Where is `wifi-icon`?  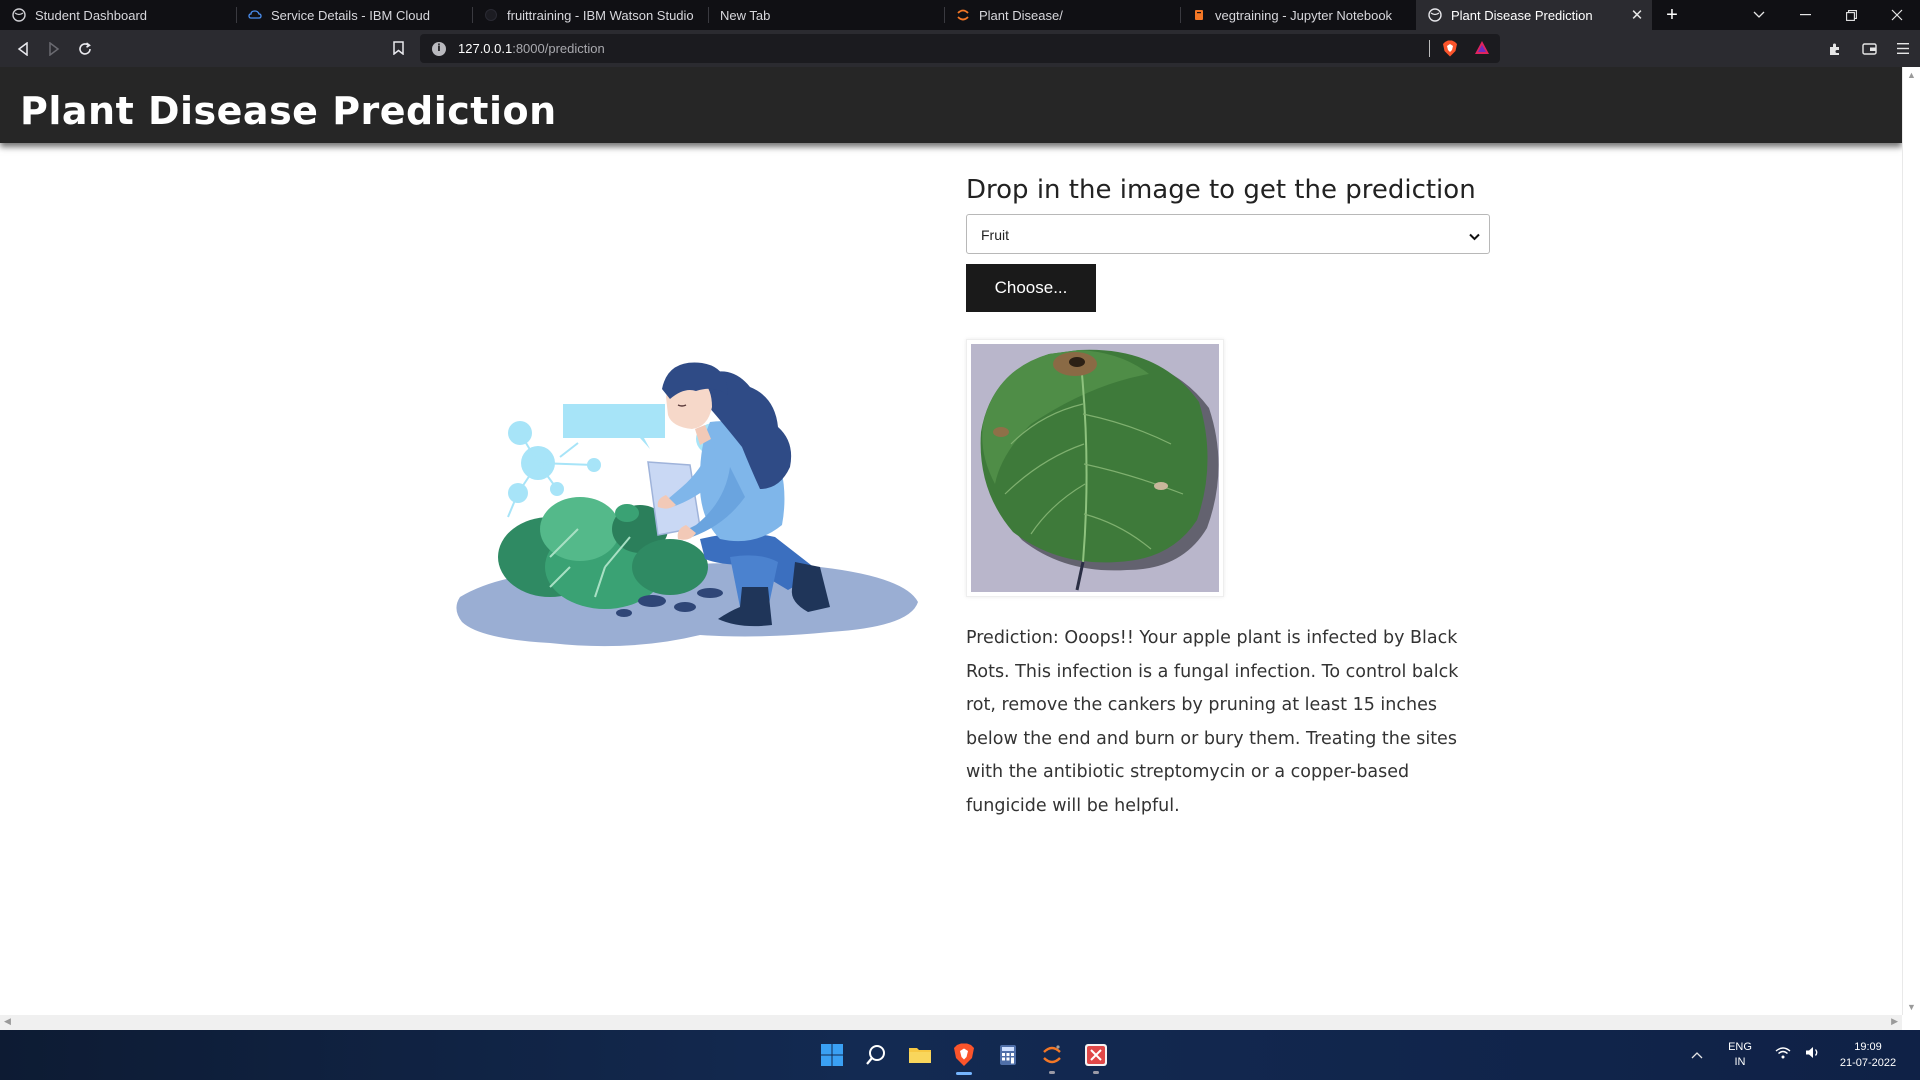
wifi-icon is located at coordinates (1783, 1055).